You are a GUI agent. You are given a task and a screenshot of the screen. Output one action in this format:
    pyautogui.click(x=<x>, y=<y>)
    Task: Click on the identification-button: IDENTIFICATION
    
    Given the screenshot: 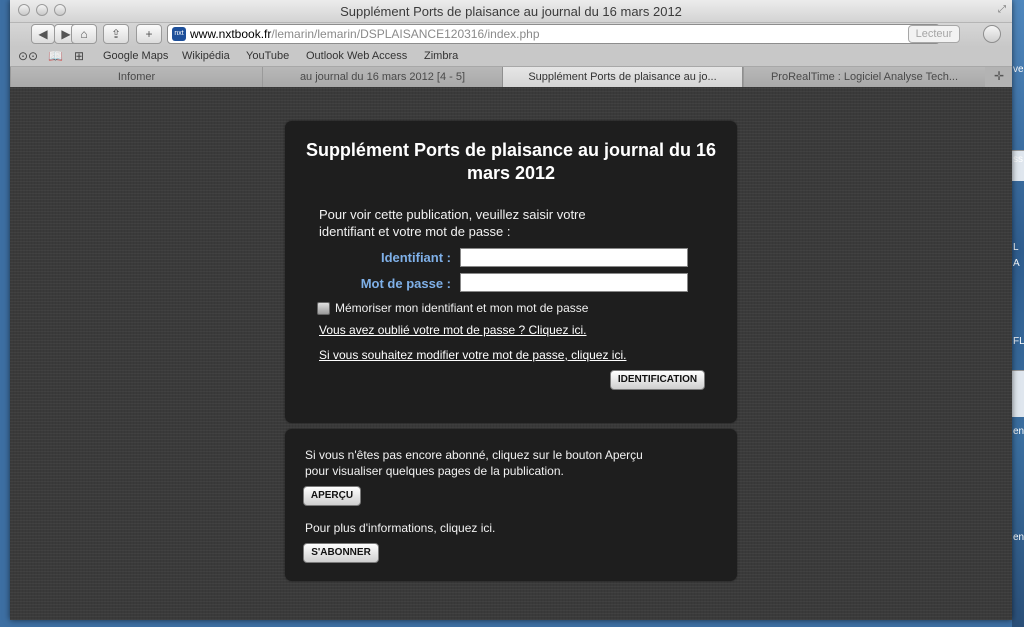 What is the action you would take?
    pyautogui.click(x=657, y=380)
    